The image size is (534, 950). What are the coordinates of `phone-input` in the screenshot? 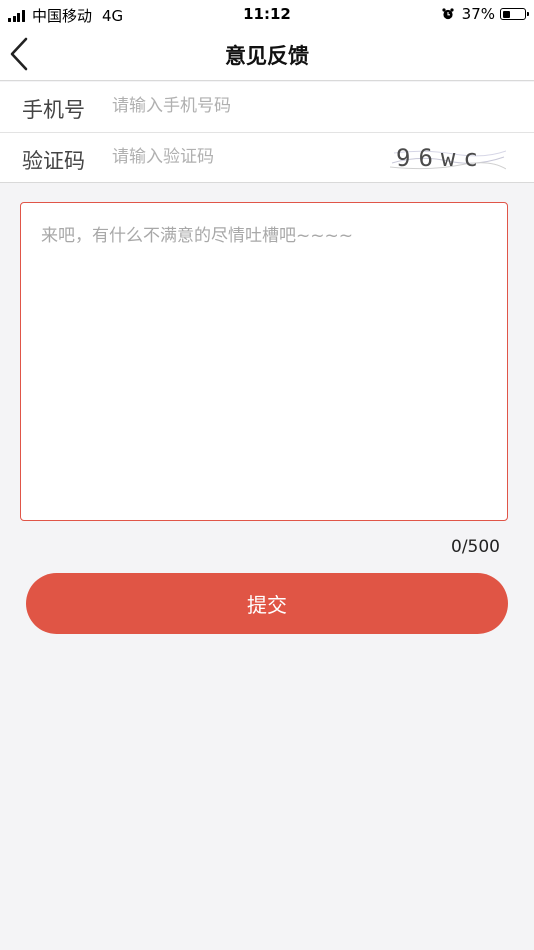 It's located at (242, 106).